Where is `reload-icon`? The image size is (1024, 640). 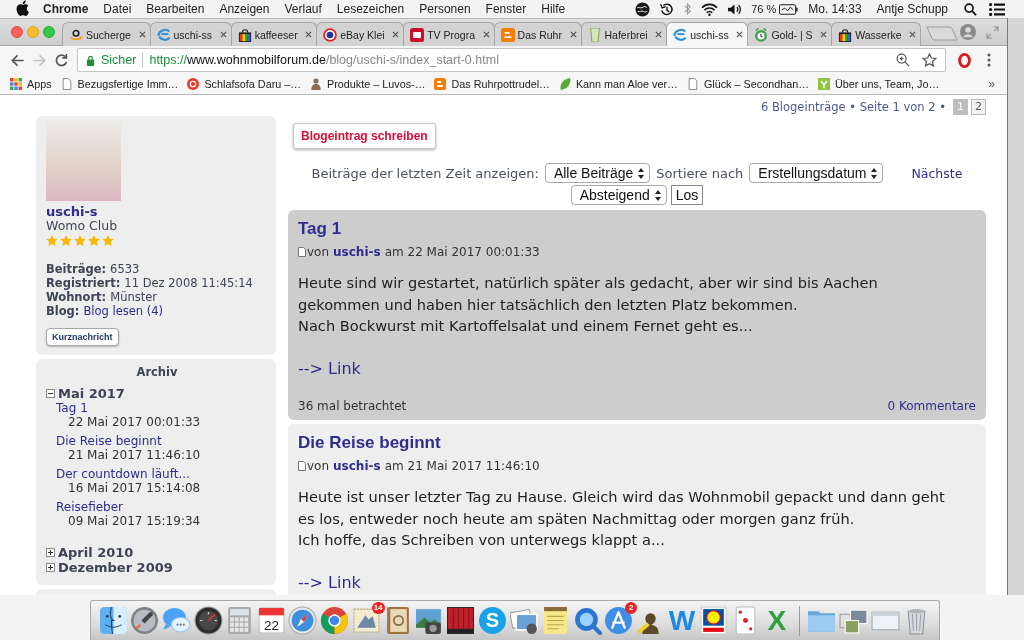
reload-icon is located at coordinates (61, 60).